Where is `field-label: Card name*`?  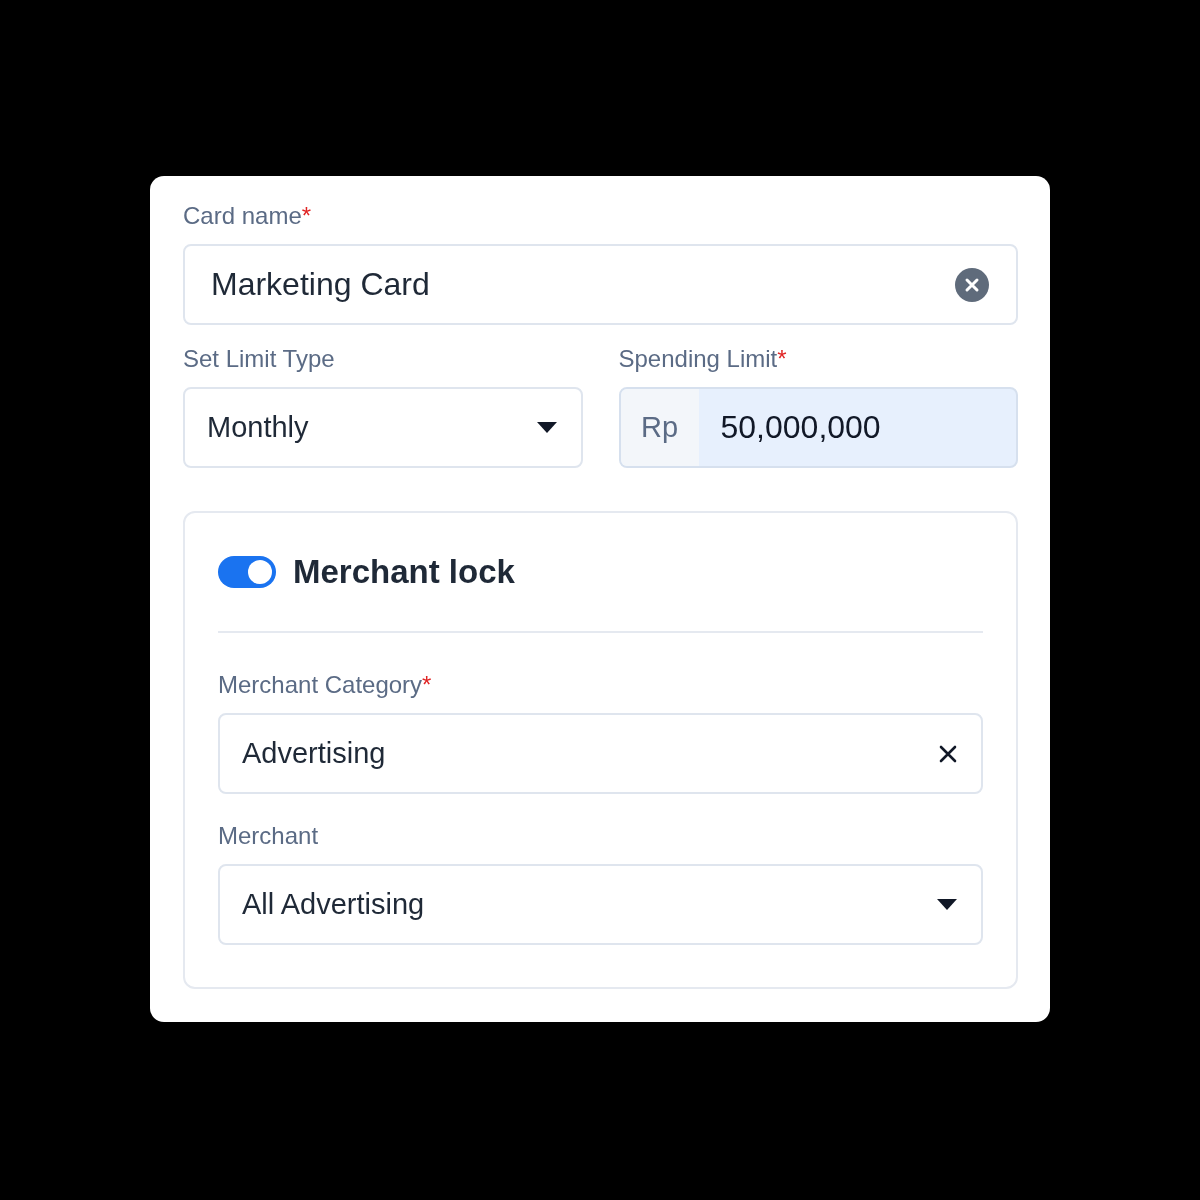
field-label: Card name* is located at coordinates (248, 216).